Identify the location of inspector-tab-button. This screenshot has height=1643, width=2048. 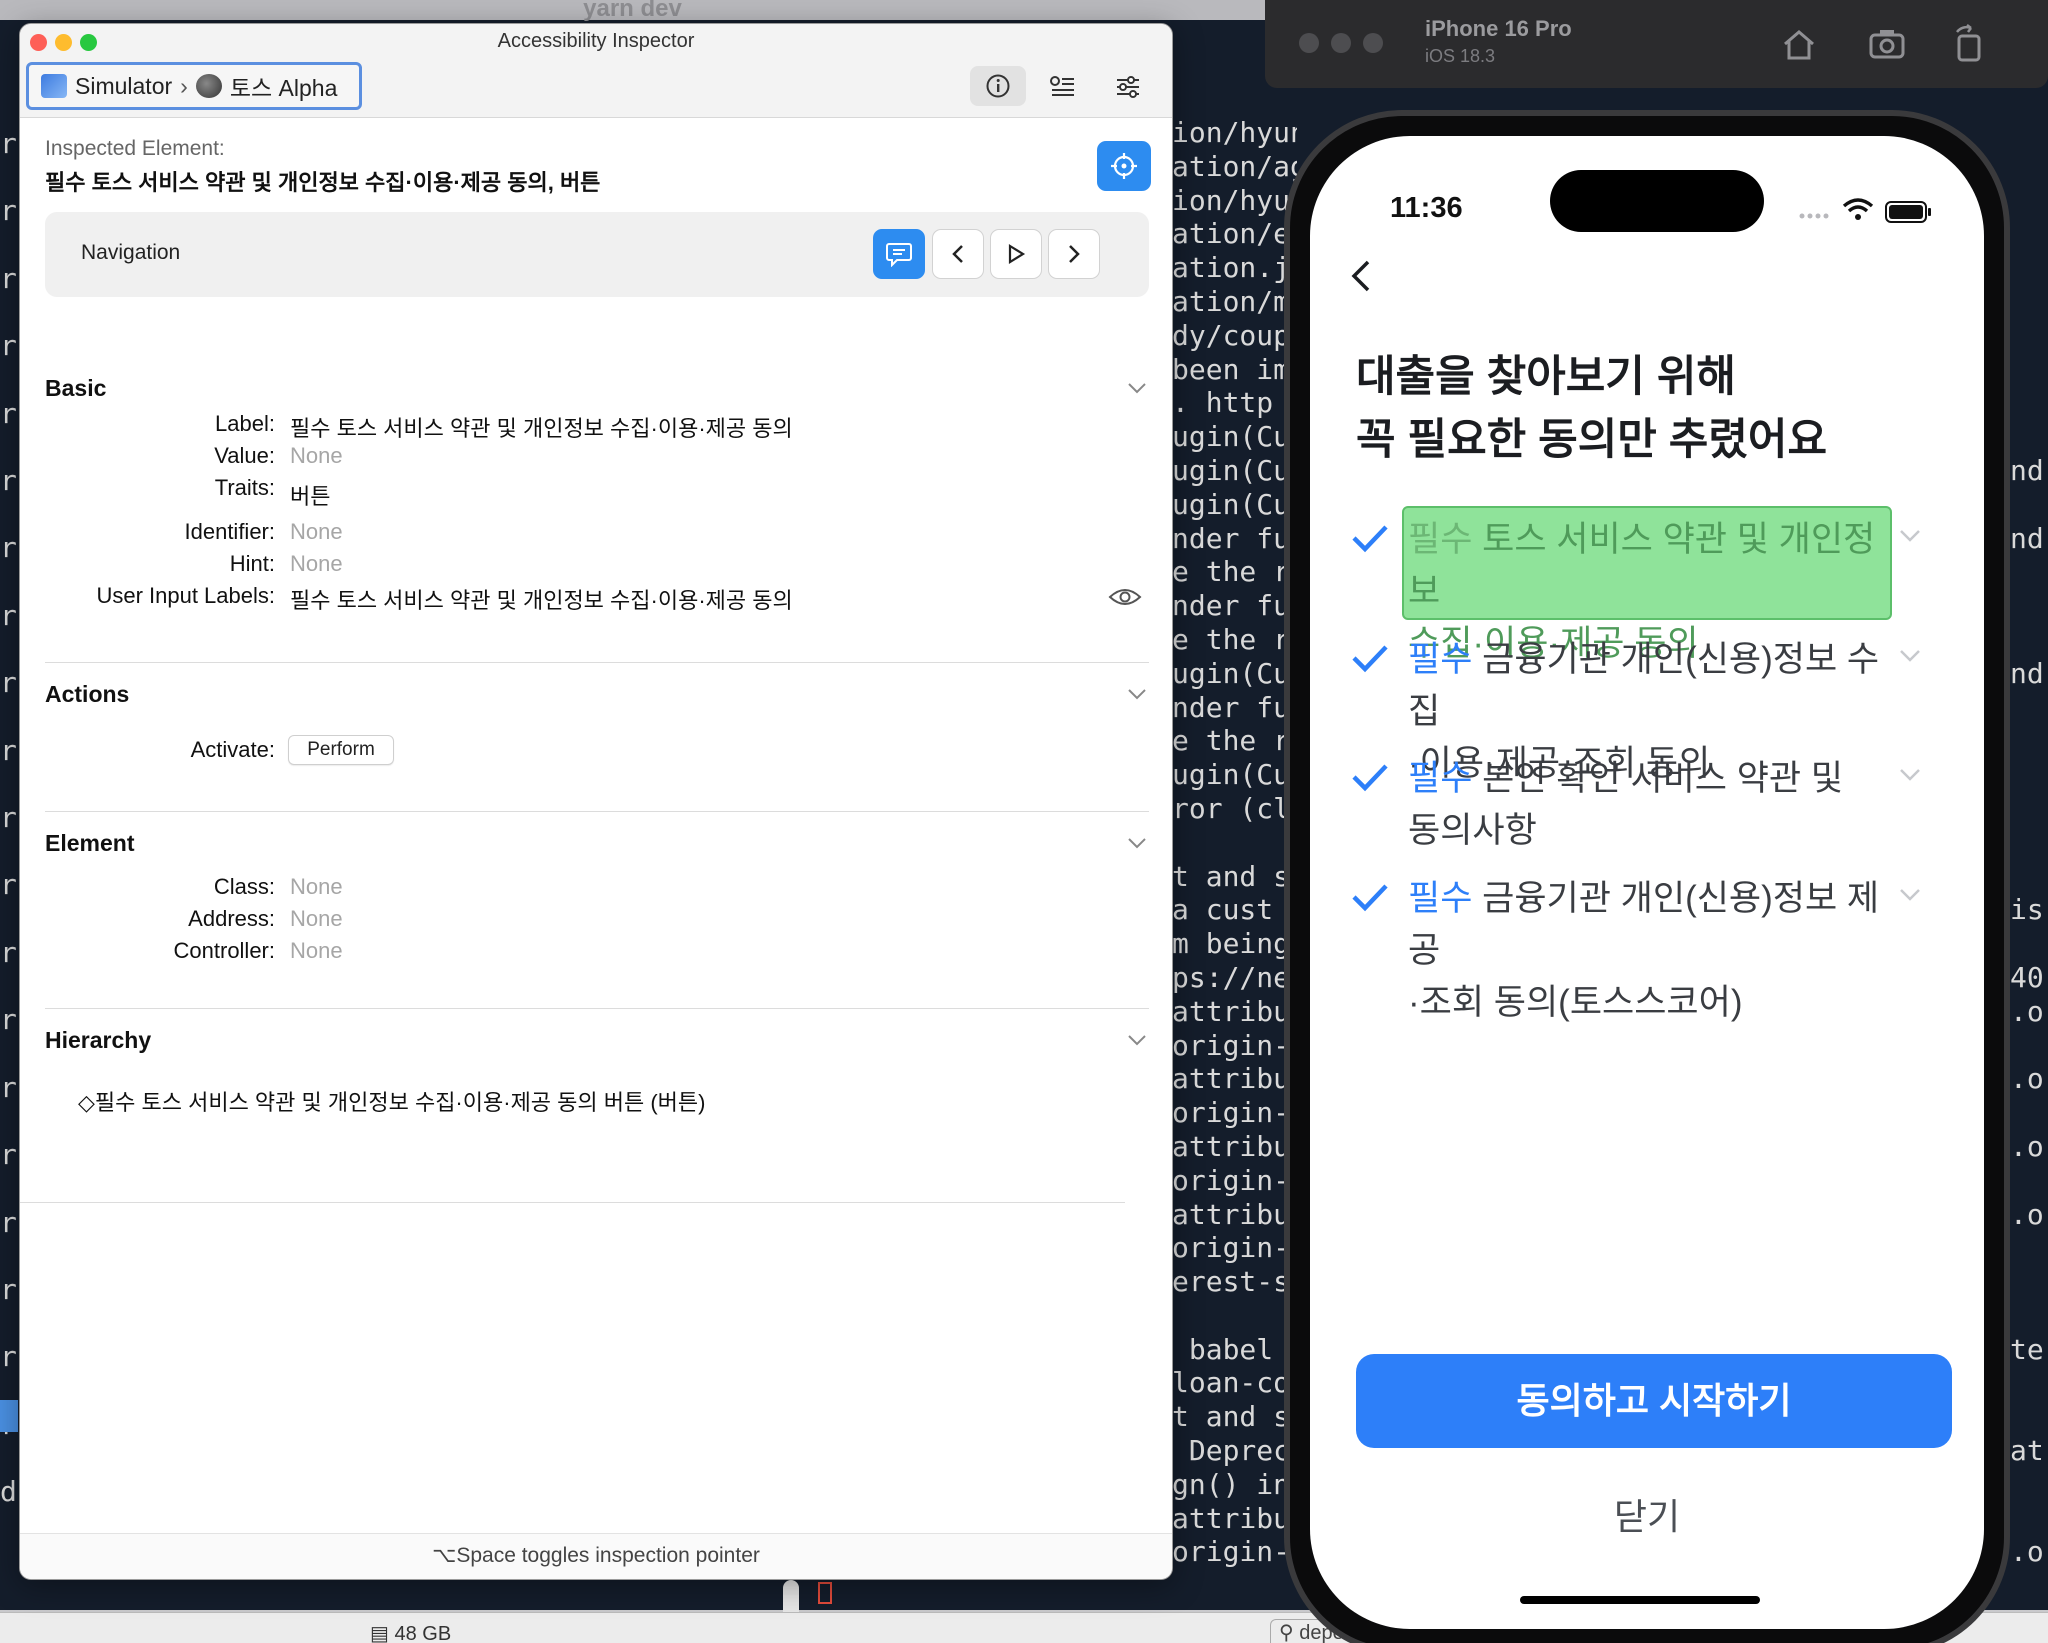
(998, 86).